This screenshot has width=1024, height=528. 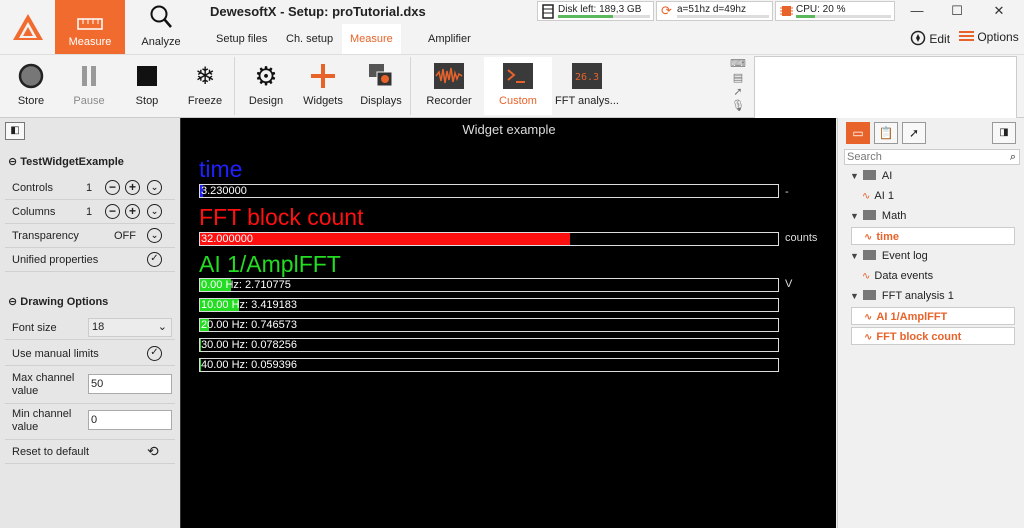 I want to click on collapse-panel-icon: ◨, so click(x=1004, y=133).